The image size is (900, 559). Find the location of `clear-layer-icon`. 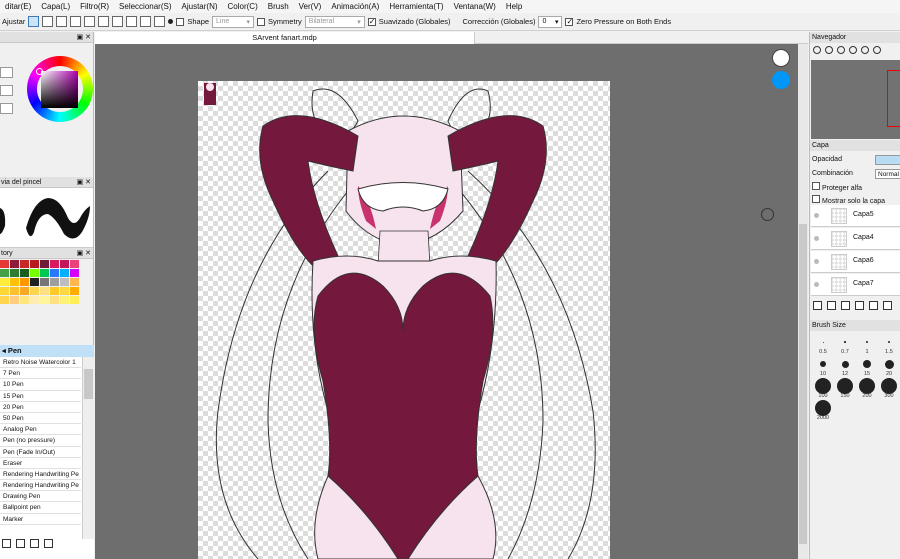

clear-layer-icon is located at coordinates (887, 305).